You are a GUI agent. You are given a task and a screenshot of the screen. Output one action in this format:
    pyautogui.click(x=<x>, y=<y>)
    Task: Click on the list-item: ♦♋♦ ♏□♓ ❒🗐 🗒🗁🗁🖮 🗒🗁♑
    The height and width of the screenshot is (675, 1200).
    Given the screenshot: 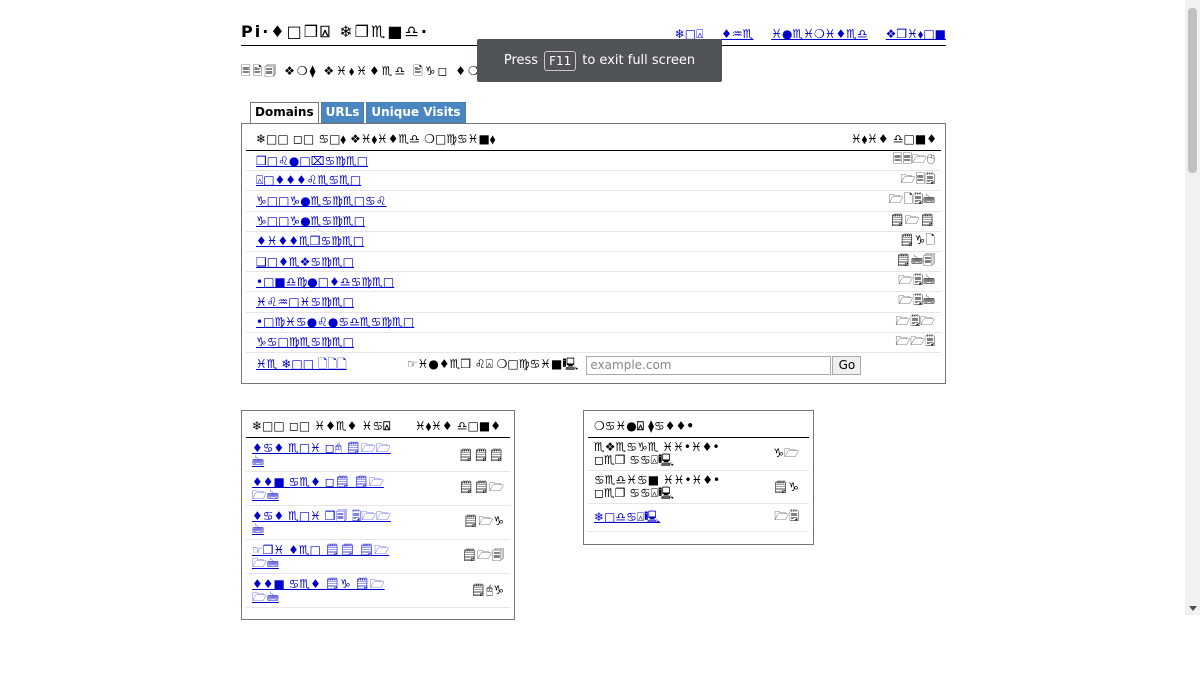 What is the action you would take?
    pyautogui.click(x=378, y=523)
    